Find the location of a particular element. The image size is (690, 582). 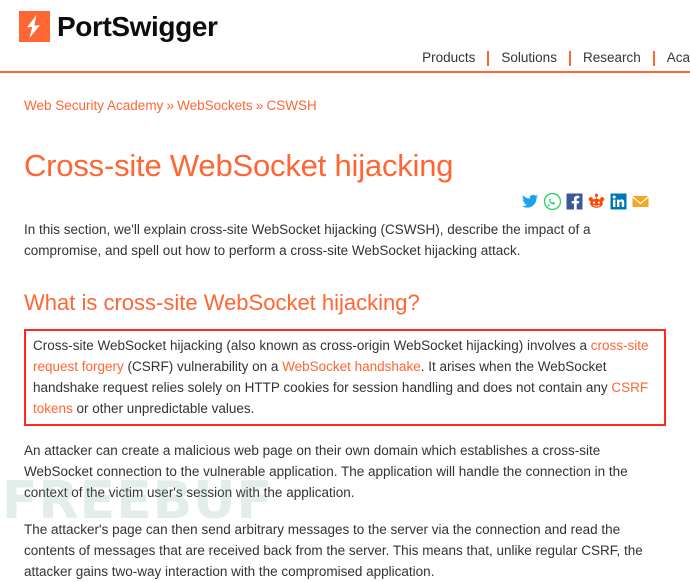

link-websocket-handshake: WebSocket handshake is located at coordinates (351, 366).